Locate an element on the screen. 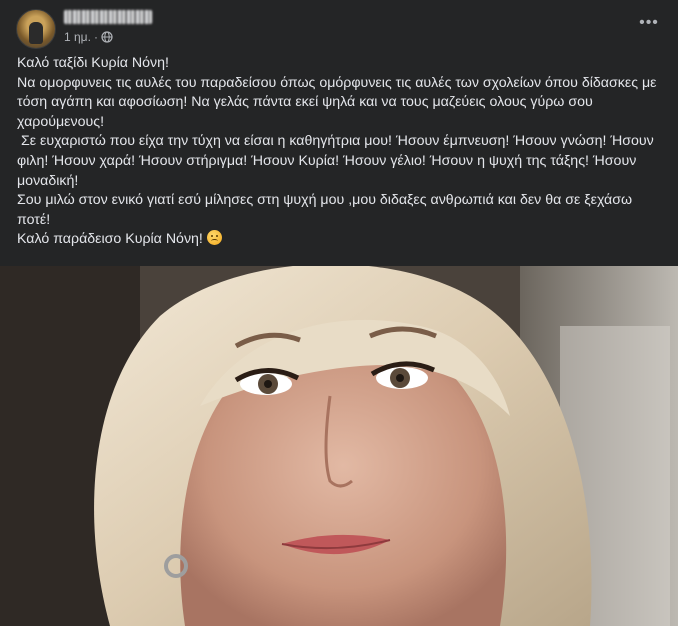  post-meta: 1 ημ. · is located at coordinates (88, 37).